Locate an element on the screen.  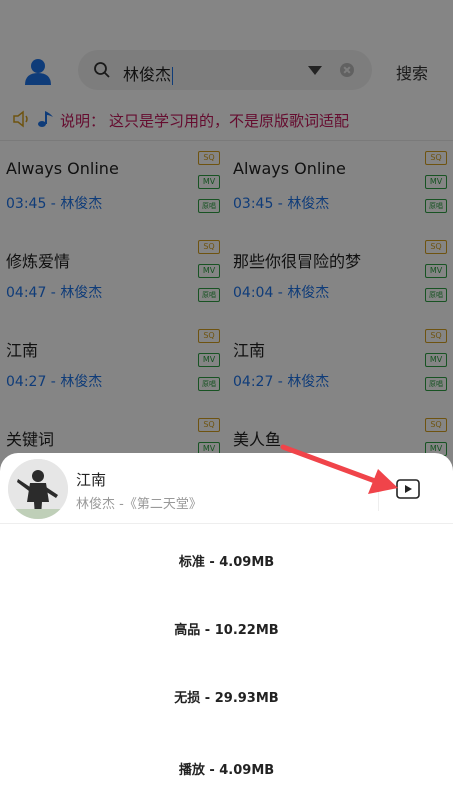
quality-option-lossless: 无损 - 29.93MB is located at coordinates (226, 696).